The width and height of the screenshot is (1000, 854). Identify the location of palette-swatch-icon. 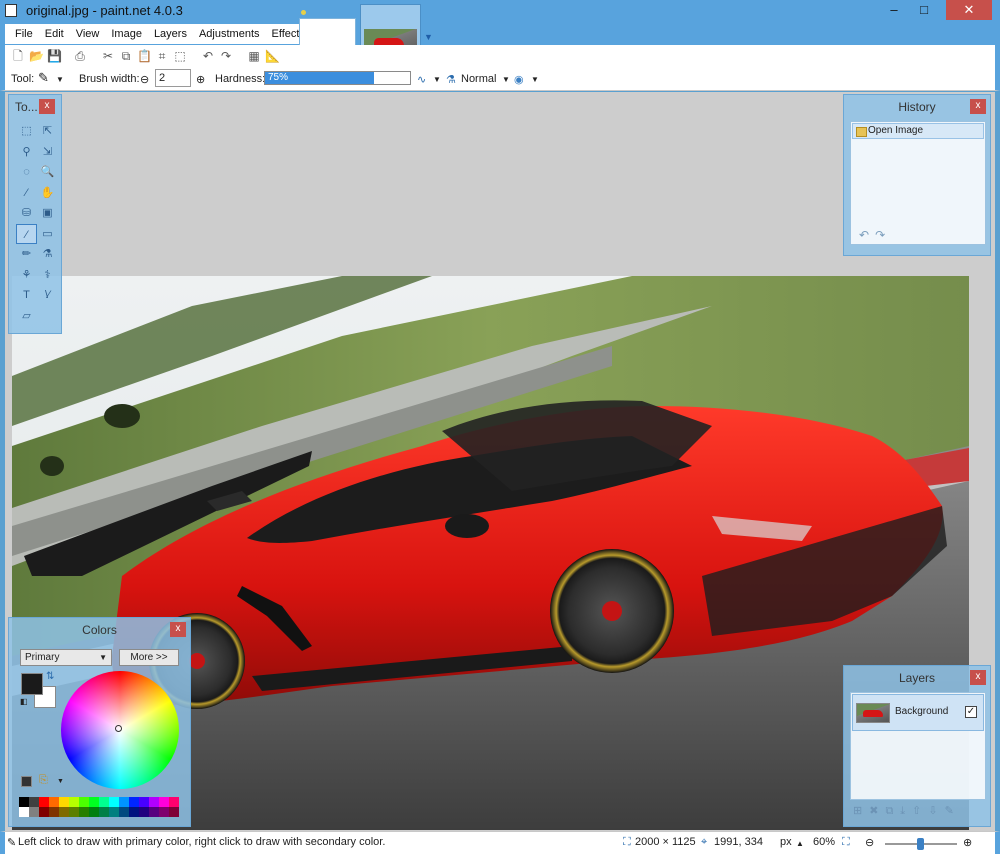
(26, 781).